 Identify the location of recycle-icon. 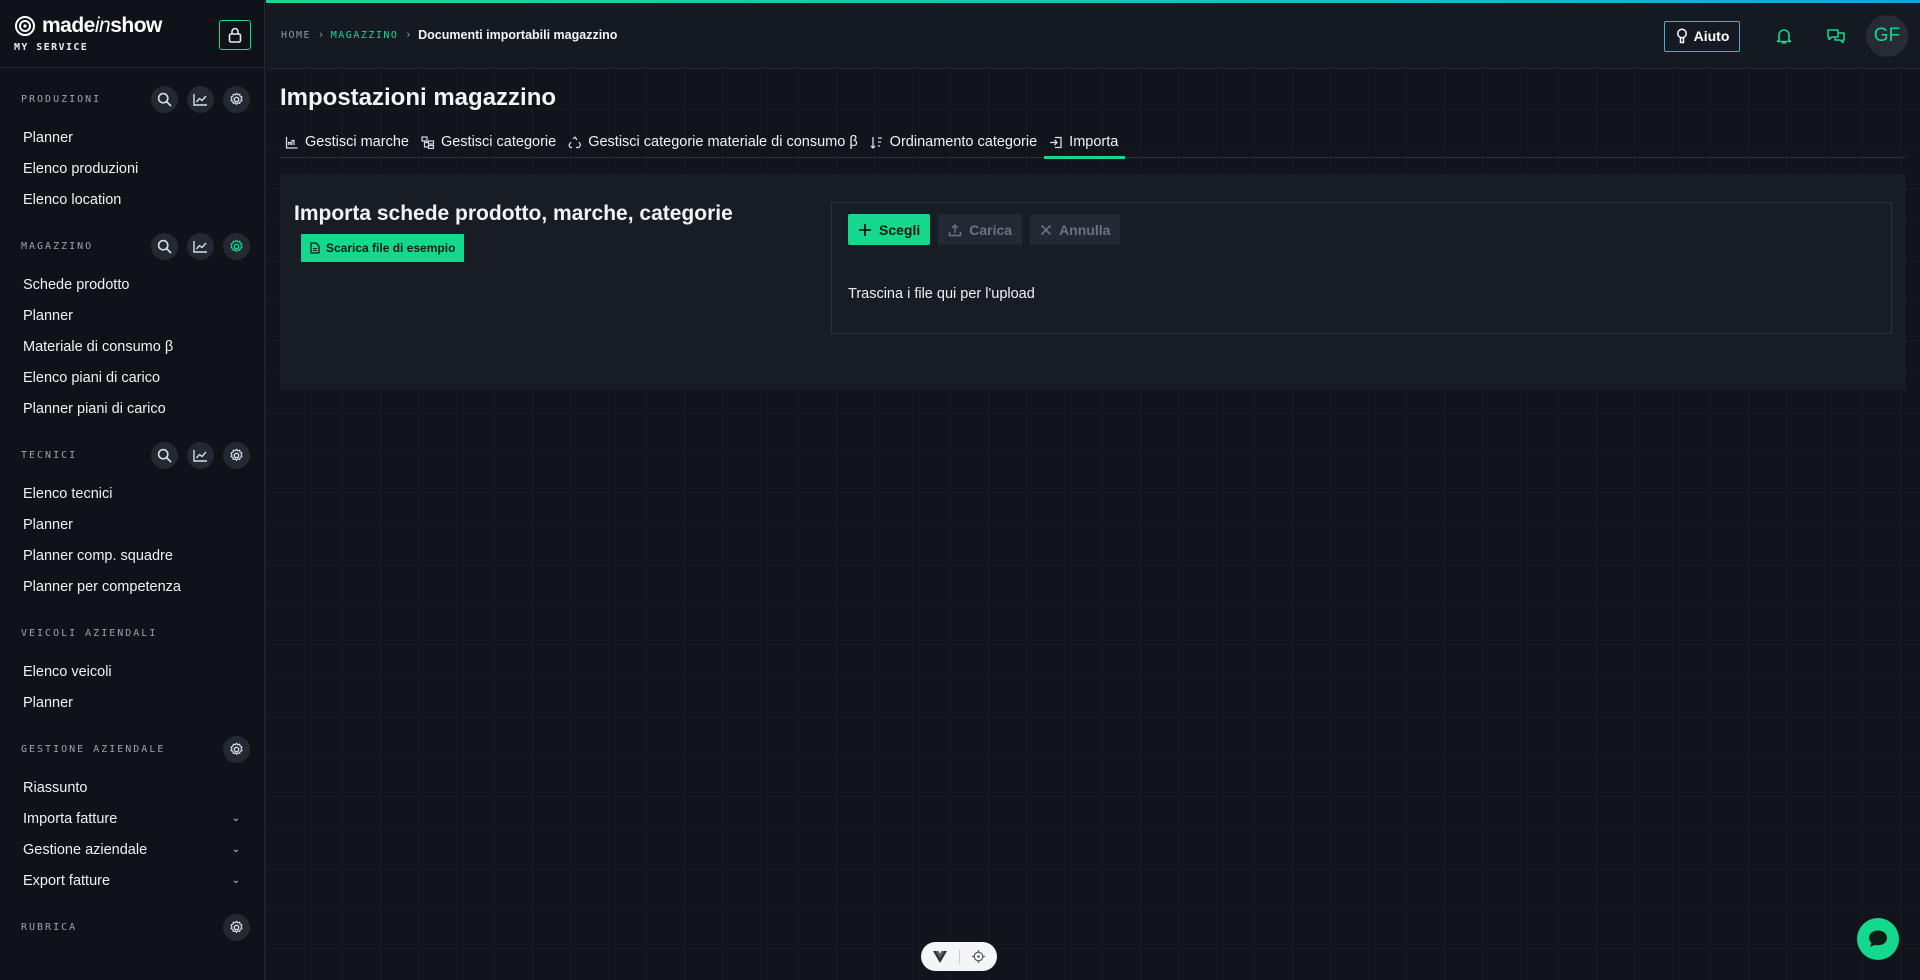
(575, 141).